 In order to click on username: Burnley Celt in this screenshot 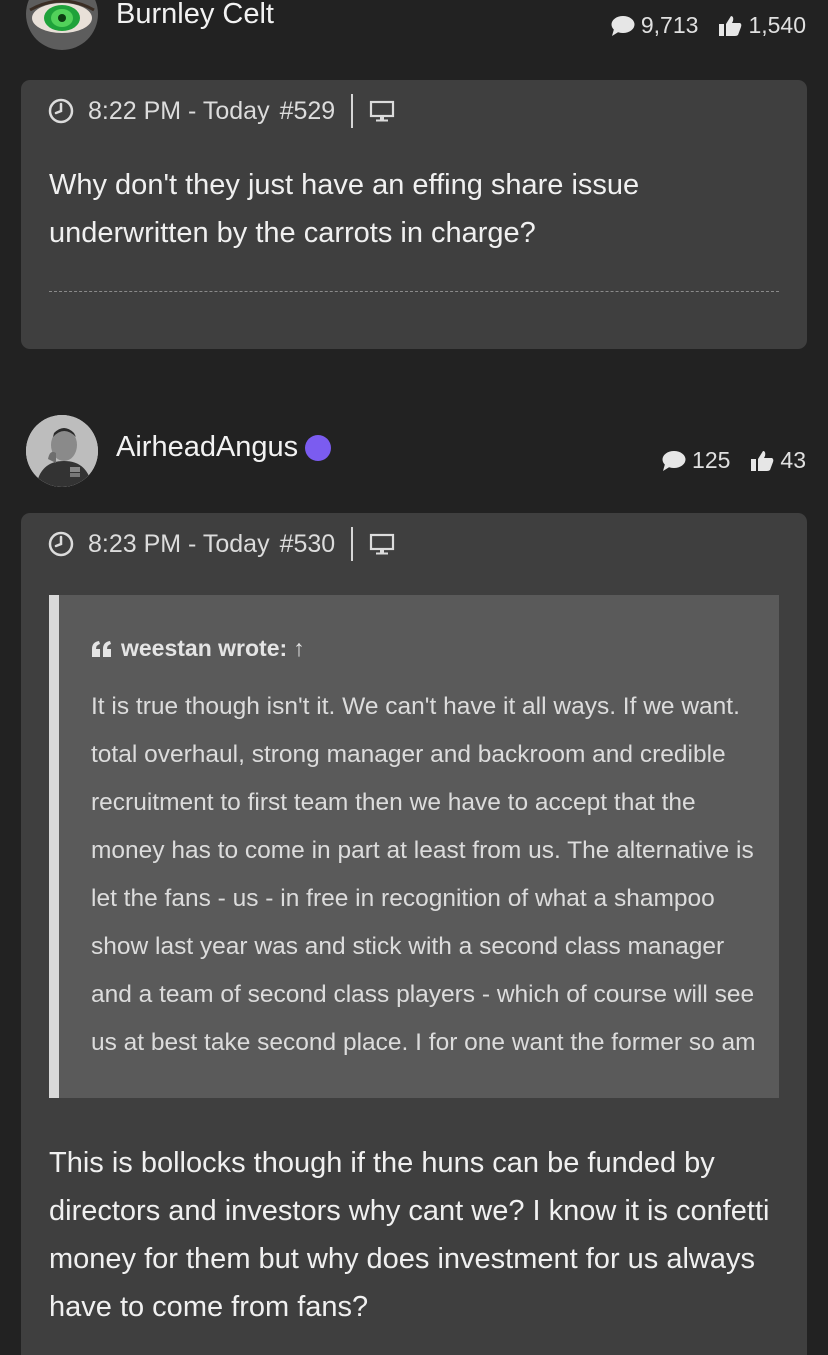, I will do `click(195, 15)`.